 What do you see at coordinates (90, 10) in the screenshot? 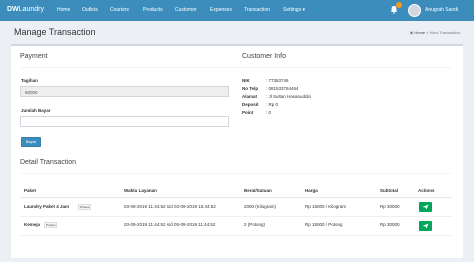
I see `nav-outlets: Outlets` at bounding box center [90, 10].